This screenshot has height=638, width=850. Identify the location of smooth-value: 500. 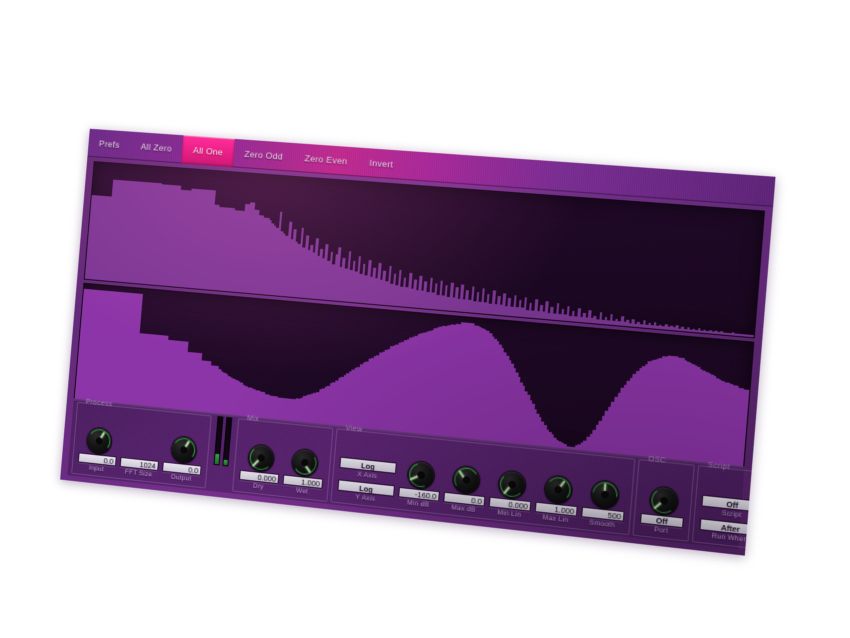
(603, 514).